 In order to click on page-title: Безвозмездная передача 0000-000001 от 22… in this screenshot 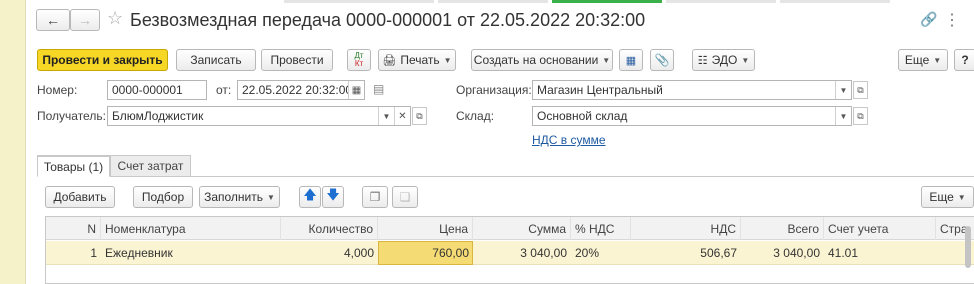, I will do `click(388, 20)`.